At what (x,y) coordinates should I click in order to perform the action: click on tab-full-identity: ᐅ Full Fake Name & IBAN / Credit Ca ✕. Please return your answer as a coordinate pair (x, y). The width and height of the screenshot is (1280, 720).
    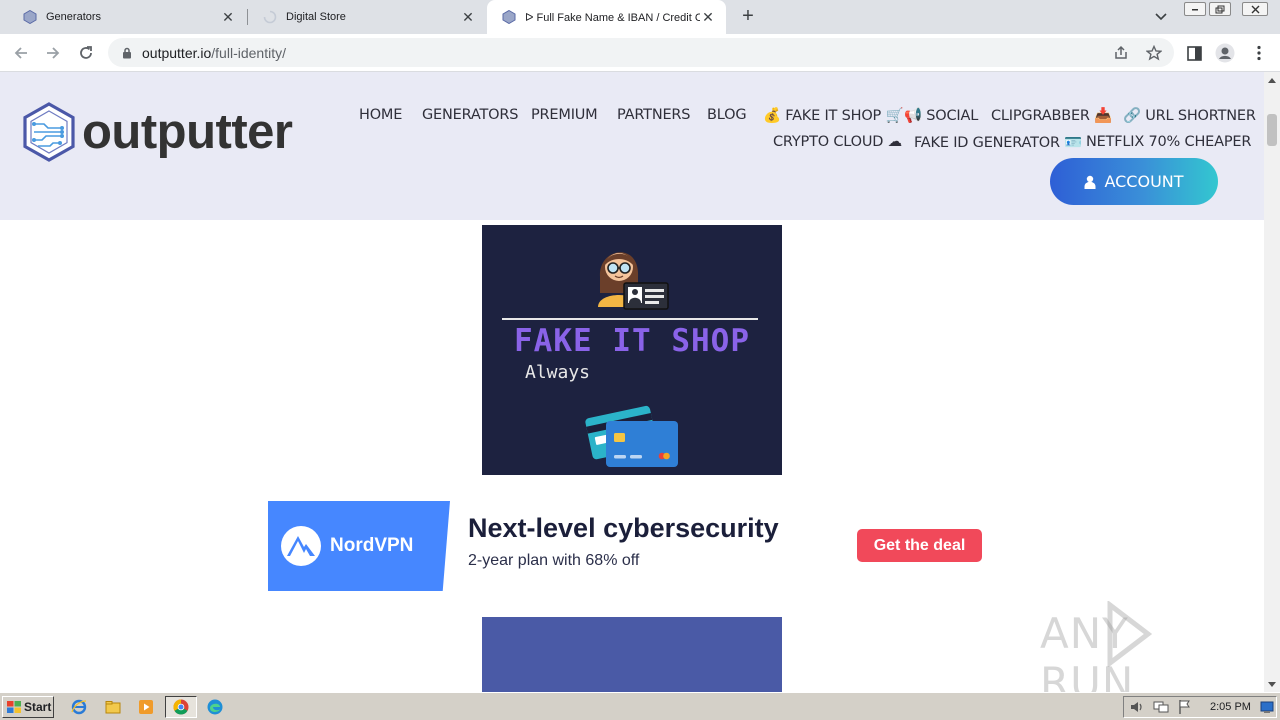
    Looking at the image, I should click on (606, 17).